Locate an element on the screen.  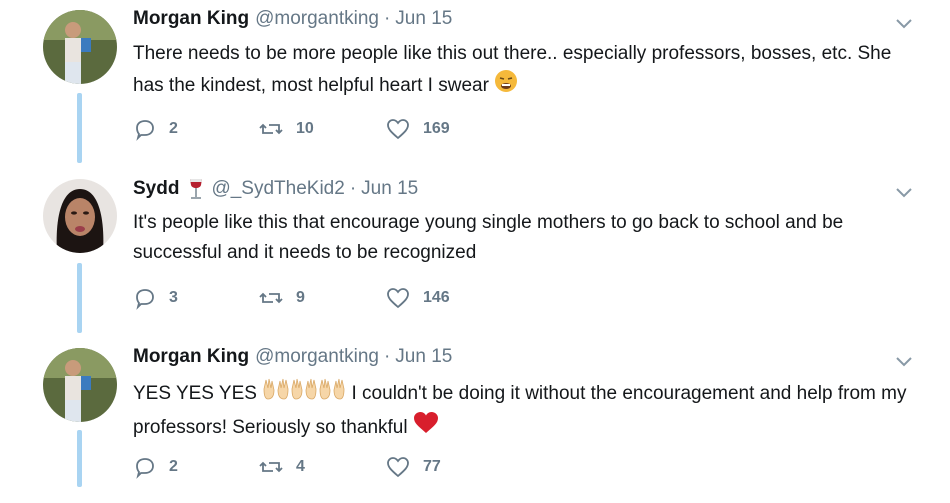
retweet-count: 10 is located at coordinates (305, 128).